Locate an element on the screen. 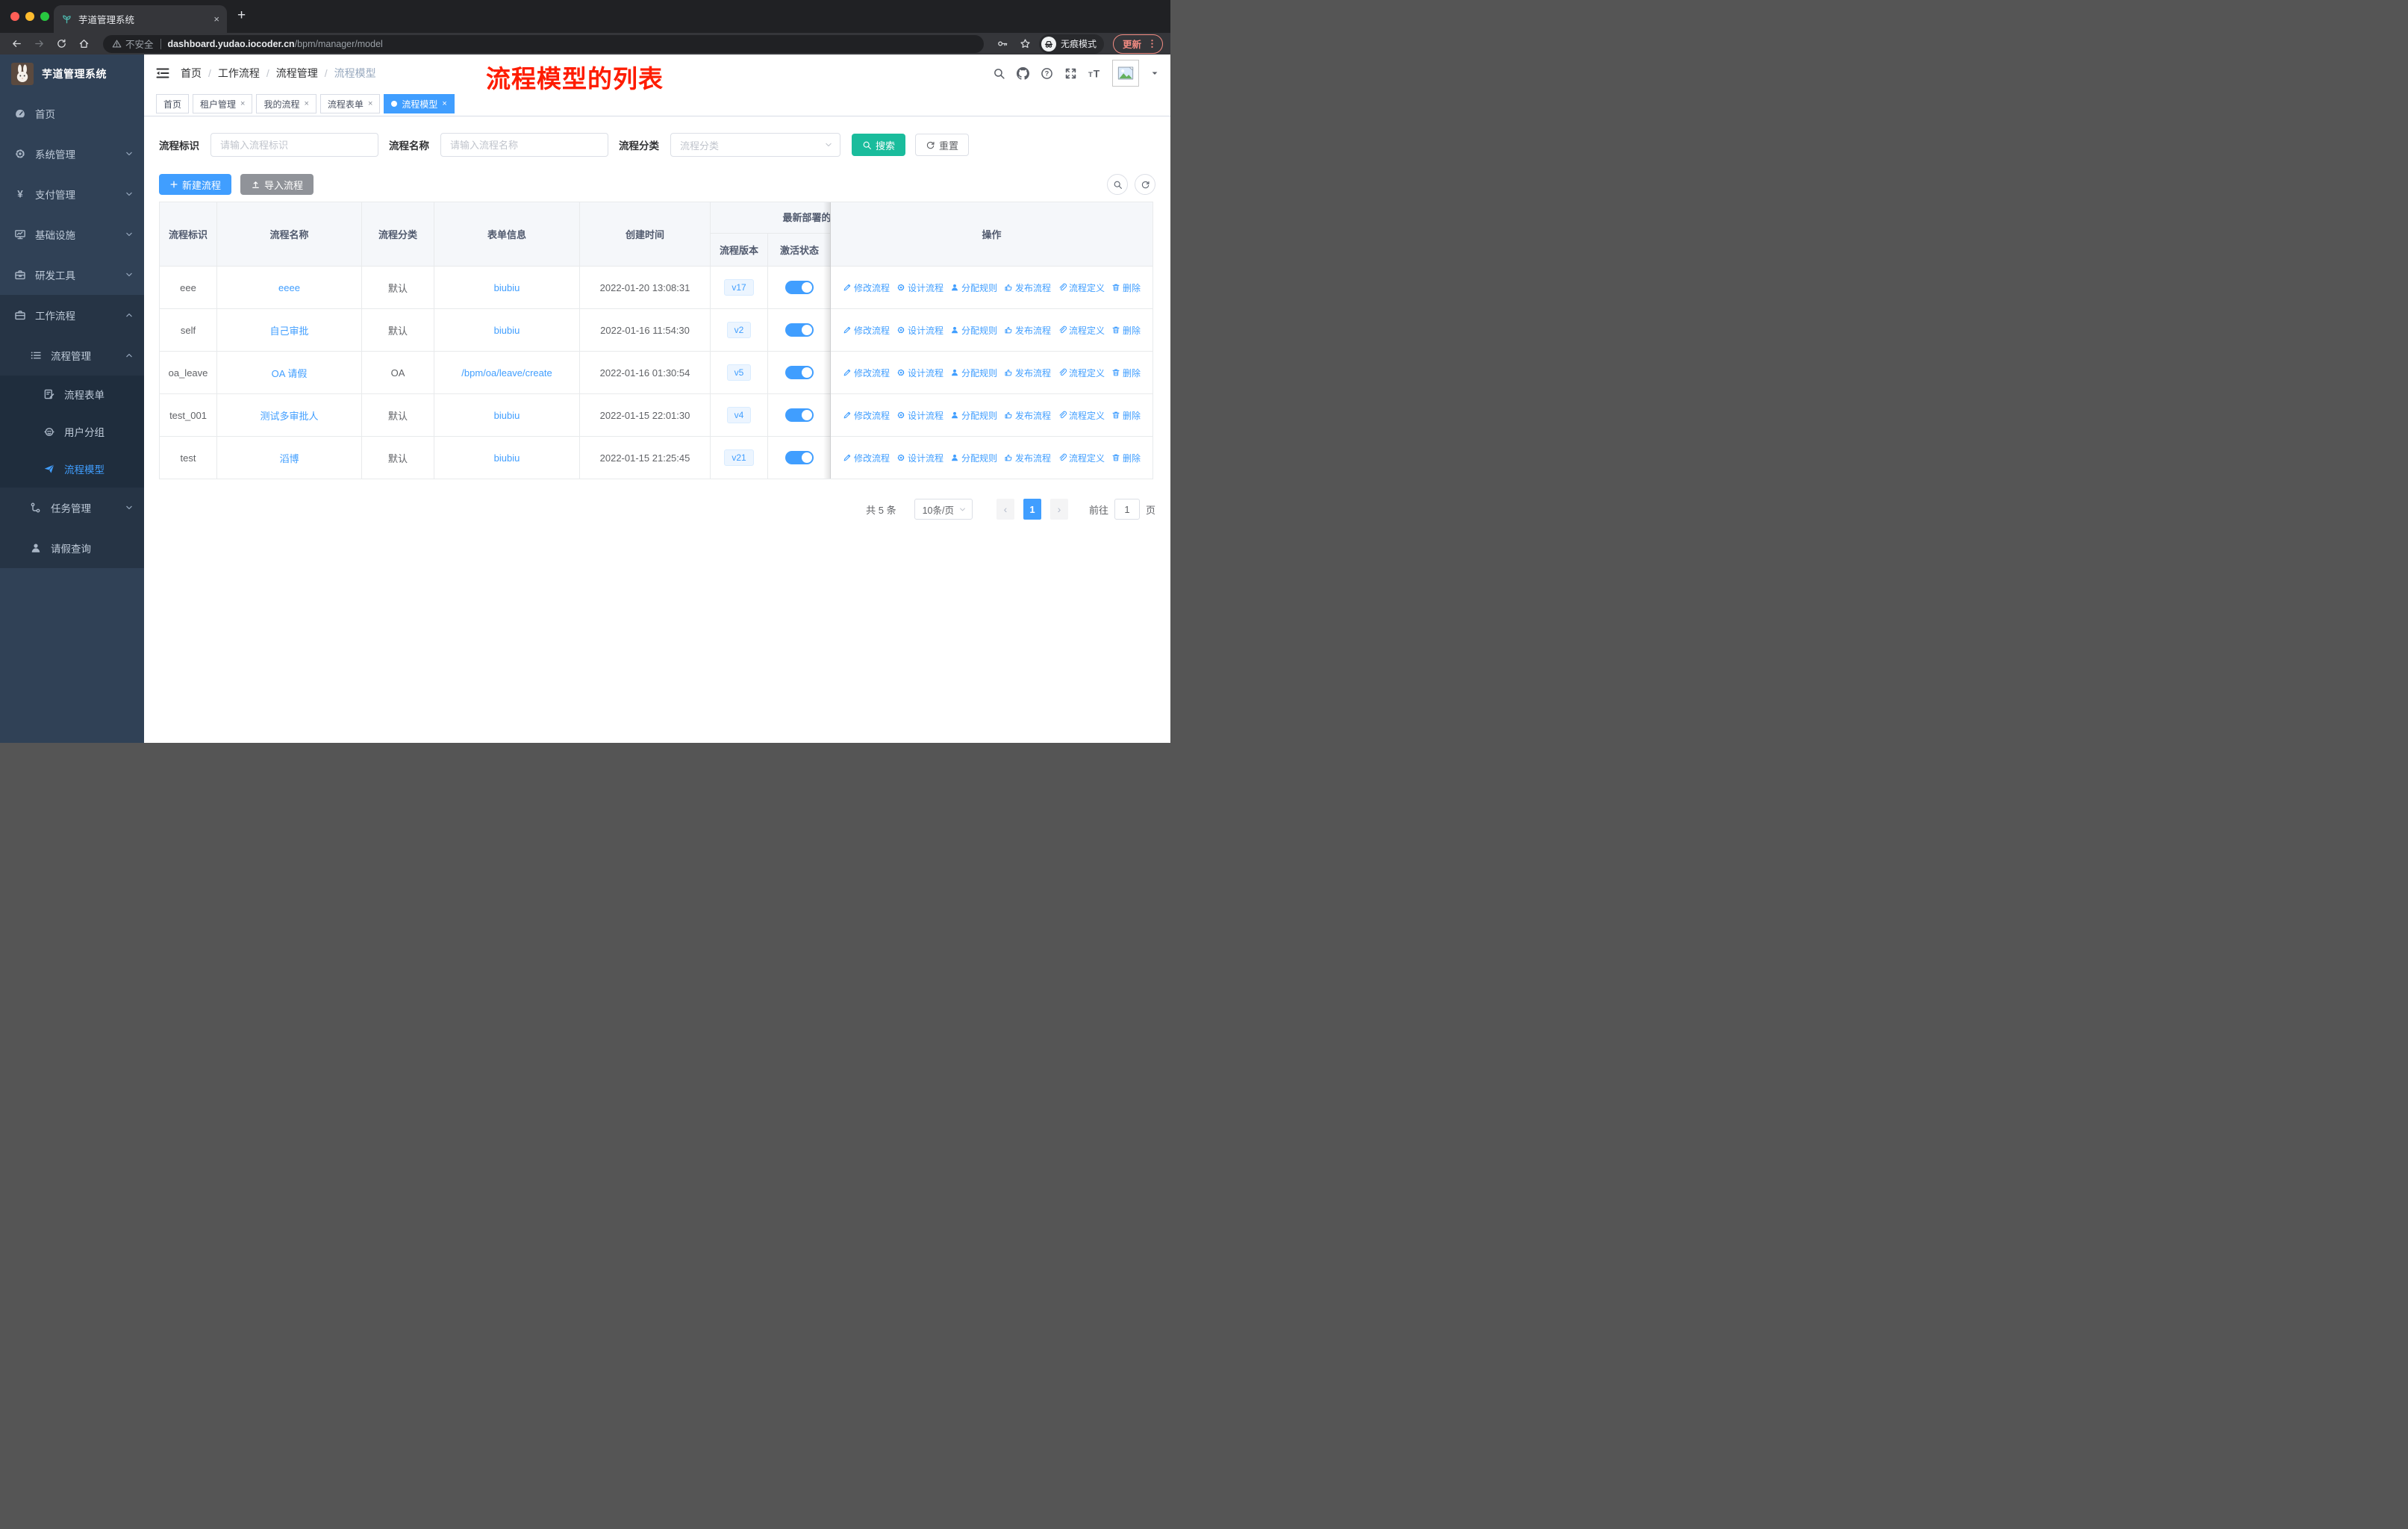 The image size is (2408, 1529). import-model-button: 导入流程 is located at coordinates (277, 185).